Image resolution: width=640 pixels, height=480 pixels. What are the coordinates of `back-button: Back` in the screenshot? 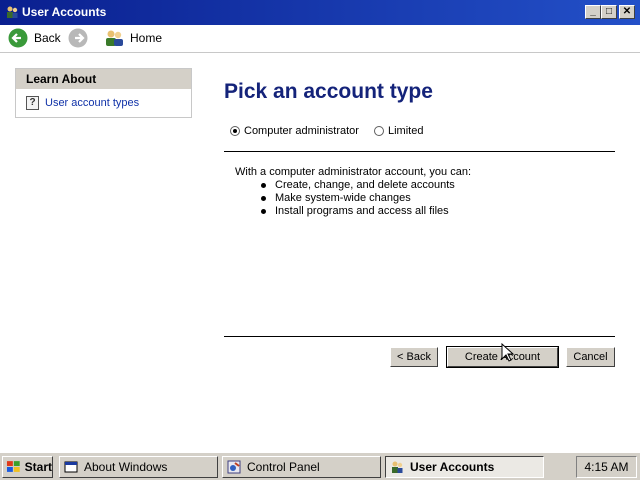 It's located at (34, 38).